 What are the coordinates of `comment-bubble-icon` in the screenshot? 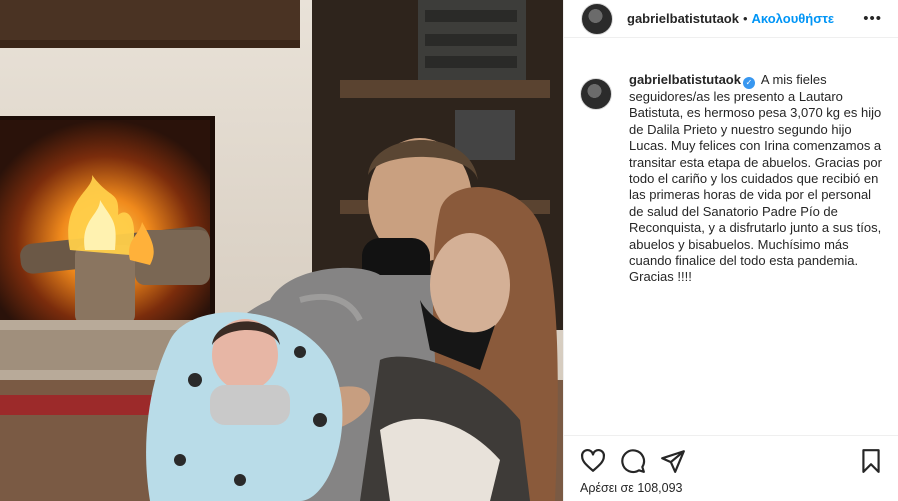 It's located at (633, 461).